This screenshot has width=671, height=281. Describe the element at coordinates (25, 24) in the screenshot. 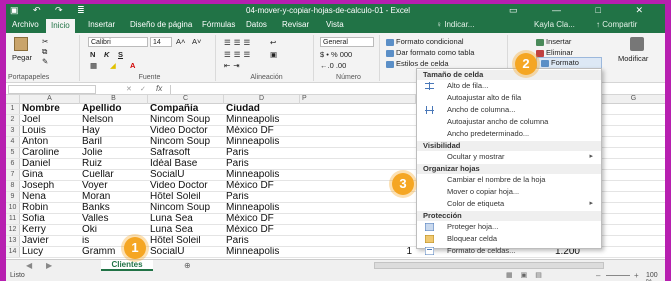

I see `tab-archivo: Archivo` at that location.